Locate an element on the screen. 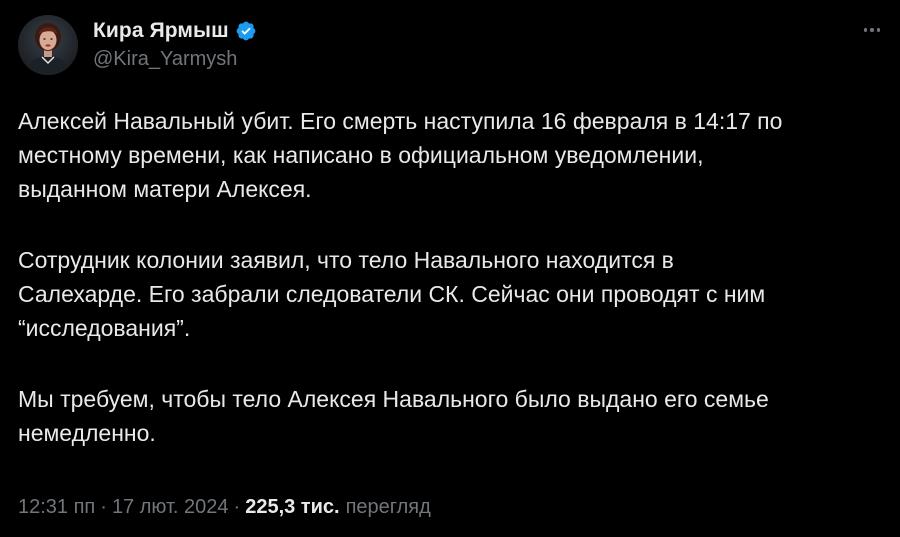 The height and width of the screenshot is (537, 900). avatar is located at coordinates (48, 45).